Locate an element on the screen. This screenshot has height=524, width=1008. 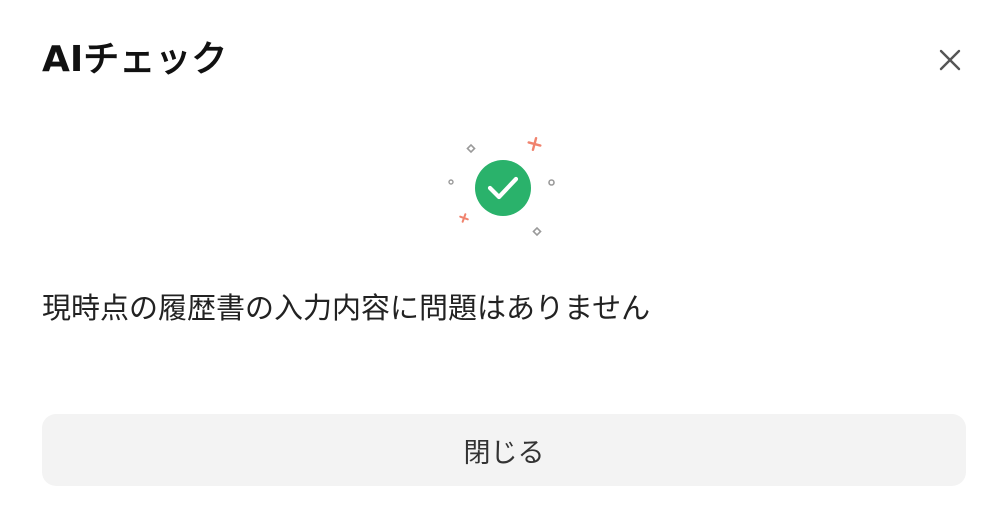
close-icon is located at coordinates (950, 60).